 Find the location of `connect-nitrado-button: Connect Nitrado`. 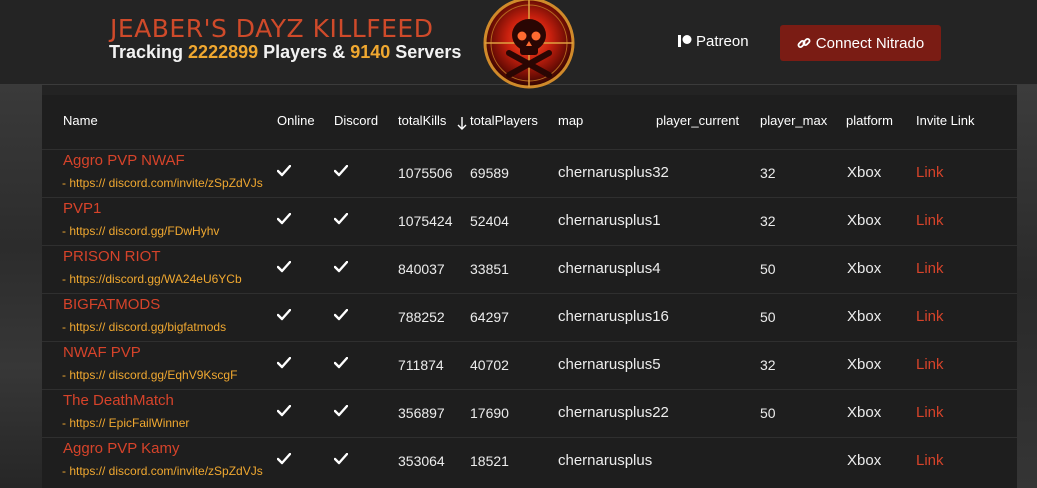

connect-nitrado-button: Connect Nitrado is located at coordinates (860, 43).